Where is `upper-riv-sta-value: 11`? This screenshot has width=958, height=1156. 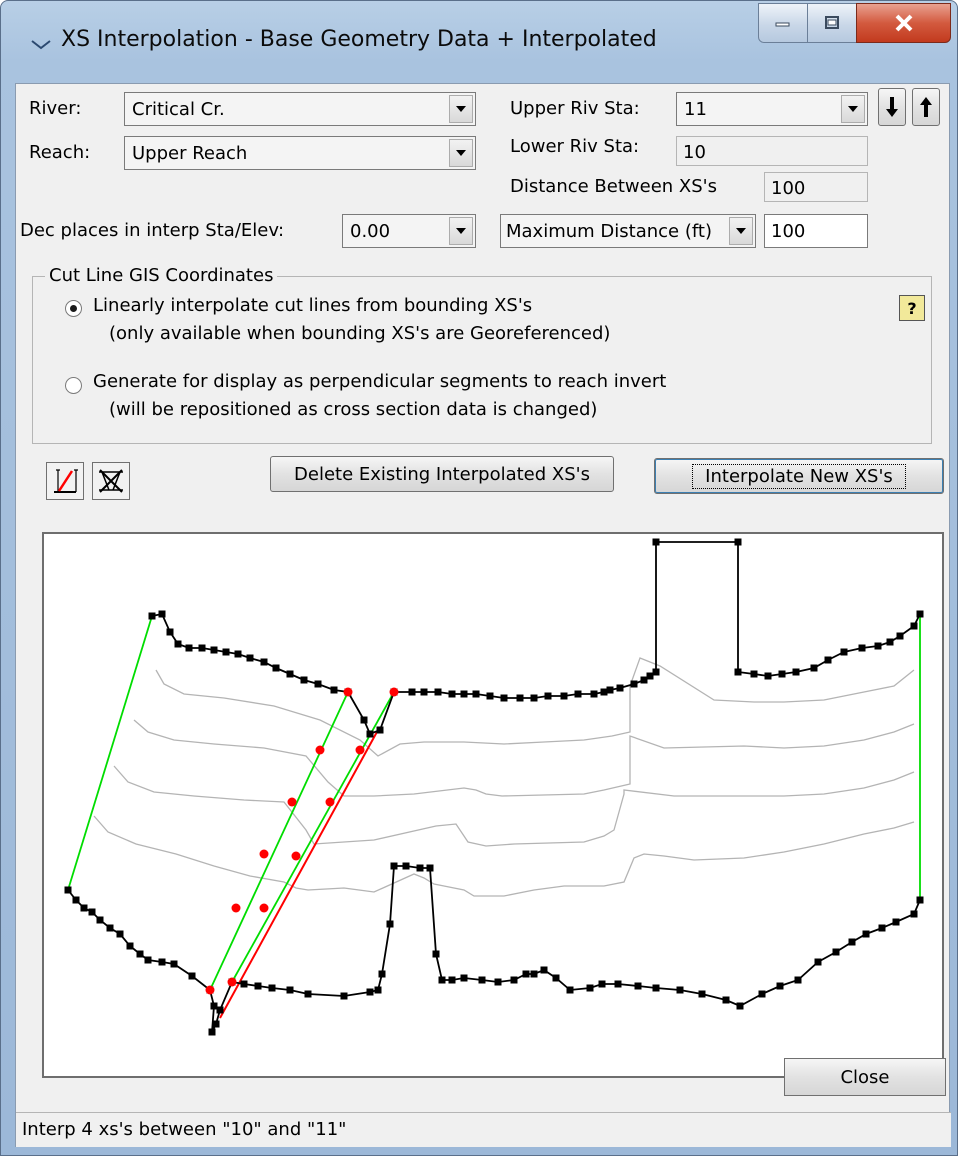 upper-riv-sta-value: 11 is located at coordinates (695, 109).